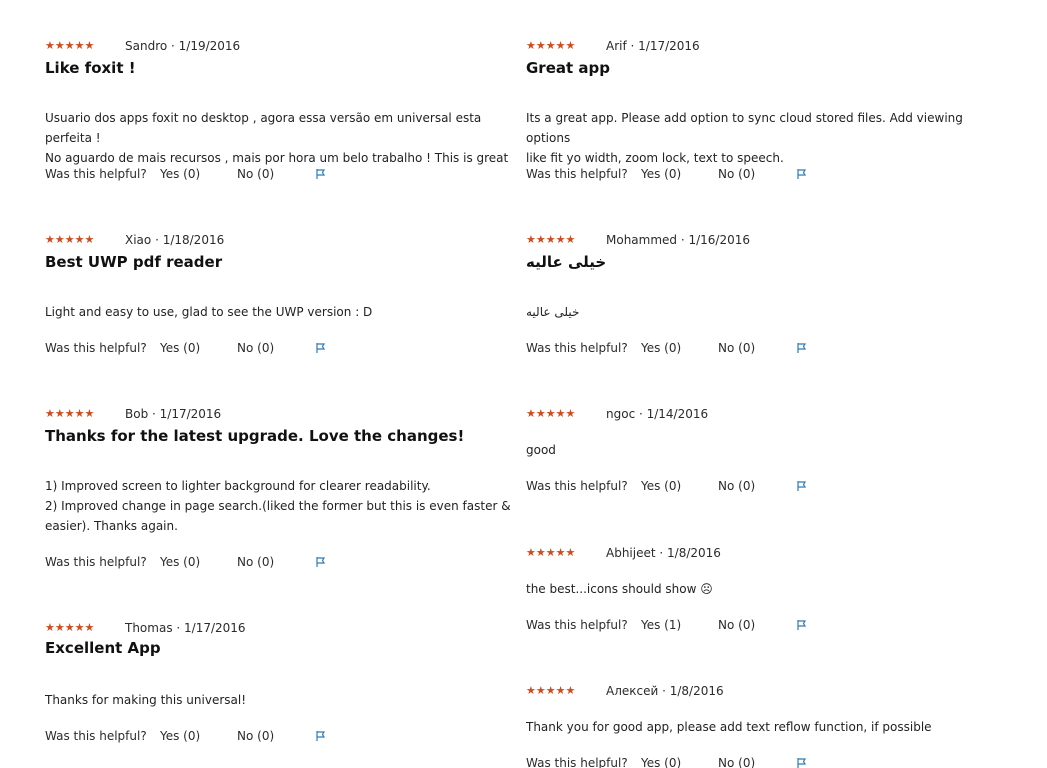  I want to click on review-title: Like foxit !, so click(90, 68).